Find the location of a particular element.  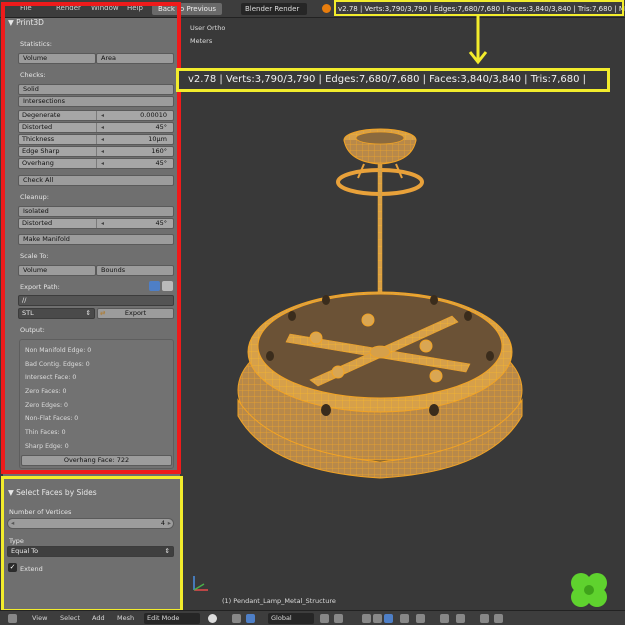

render-engine-select: Blender Render is located at coordinates (274, 9).